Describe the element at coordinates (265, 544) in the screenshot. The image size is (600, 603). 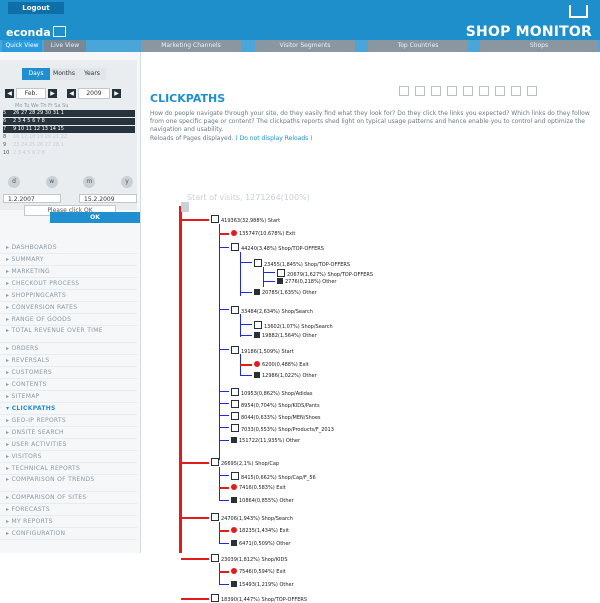
I see `node-label: 6471(0,509%) Other` at that location.